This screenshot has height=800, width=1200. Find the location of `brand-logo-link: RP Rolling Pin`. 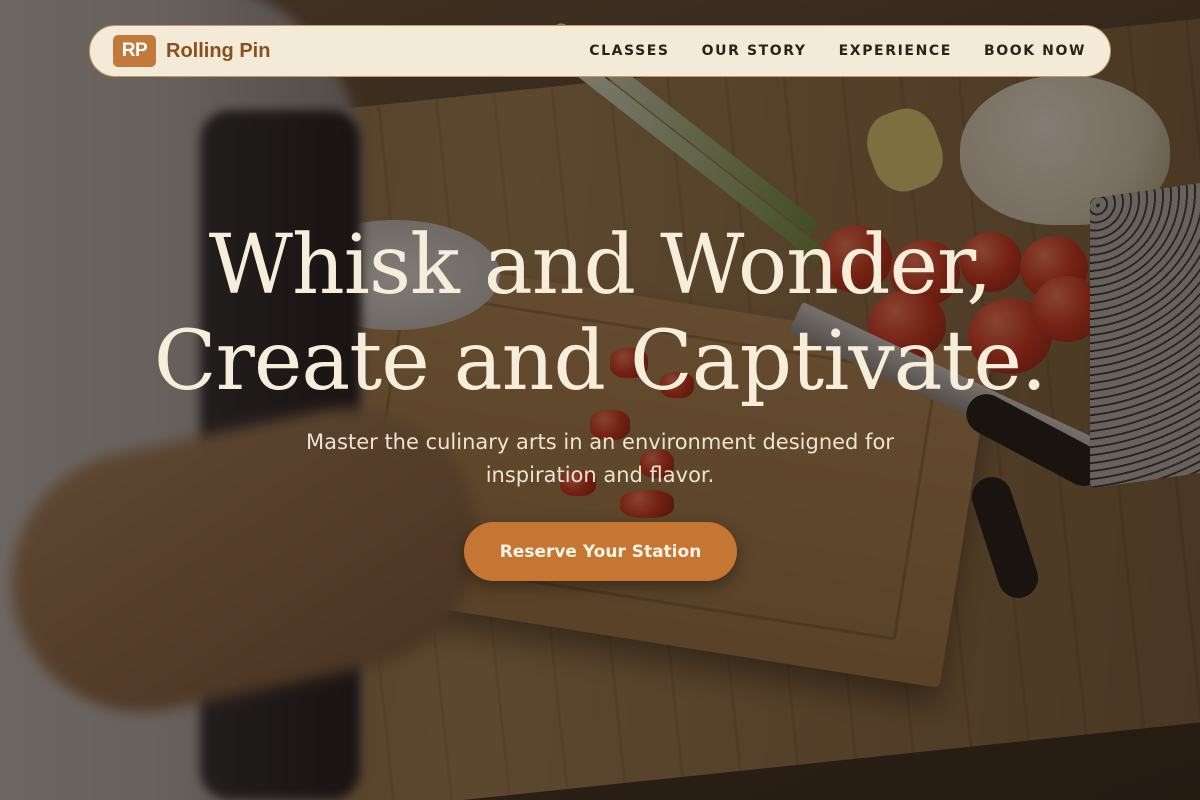

brand-logo-link: RP Rolling Pin is located at coordinates (191, 51).